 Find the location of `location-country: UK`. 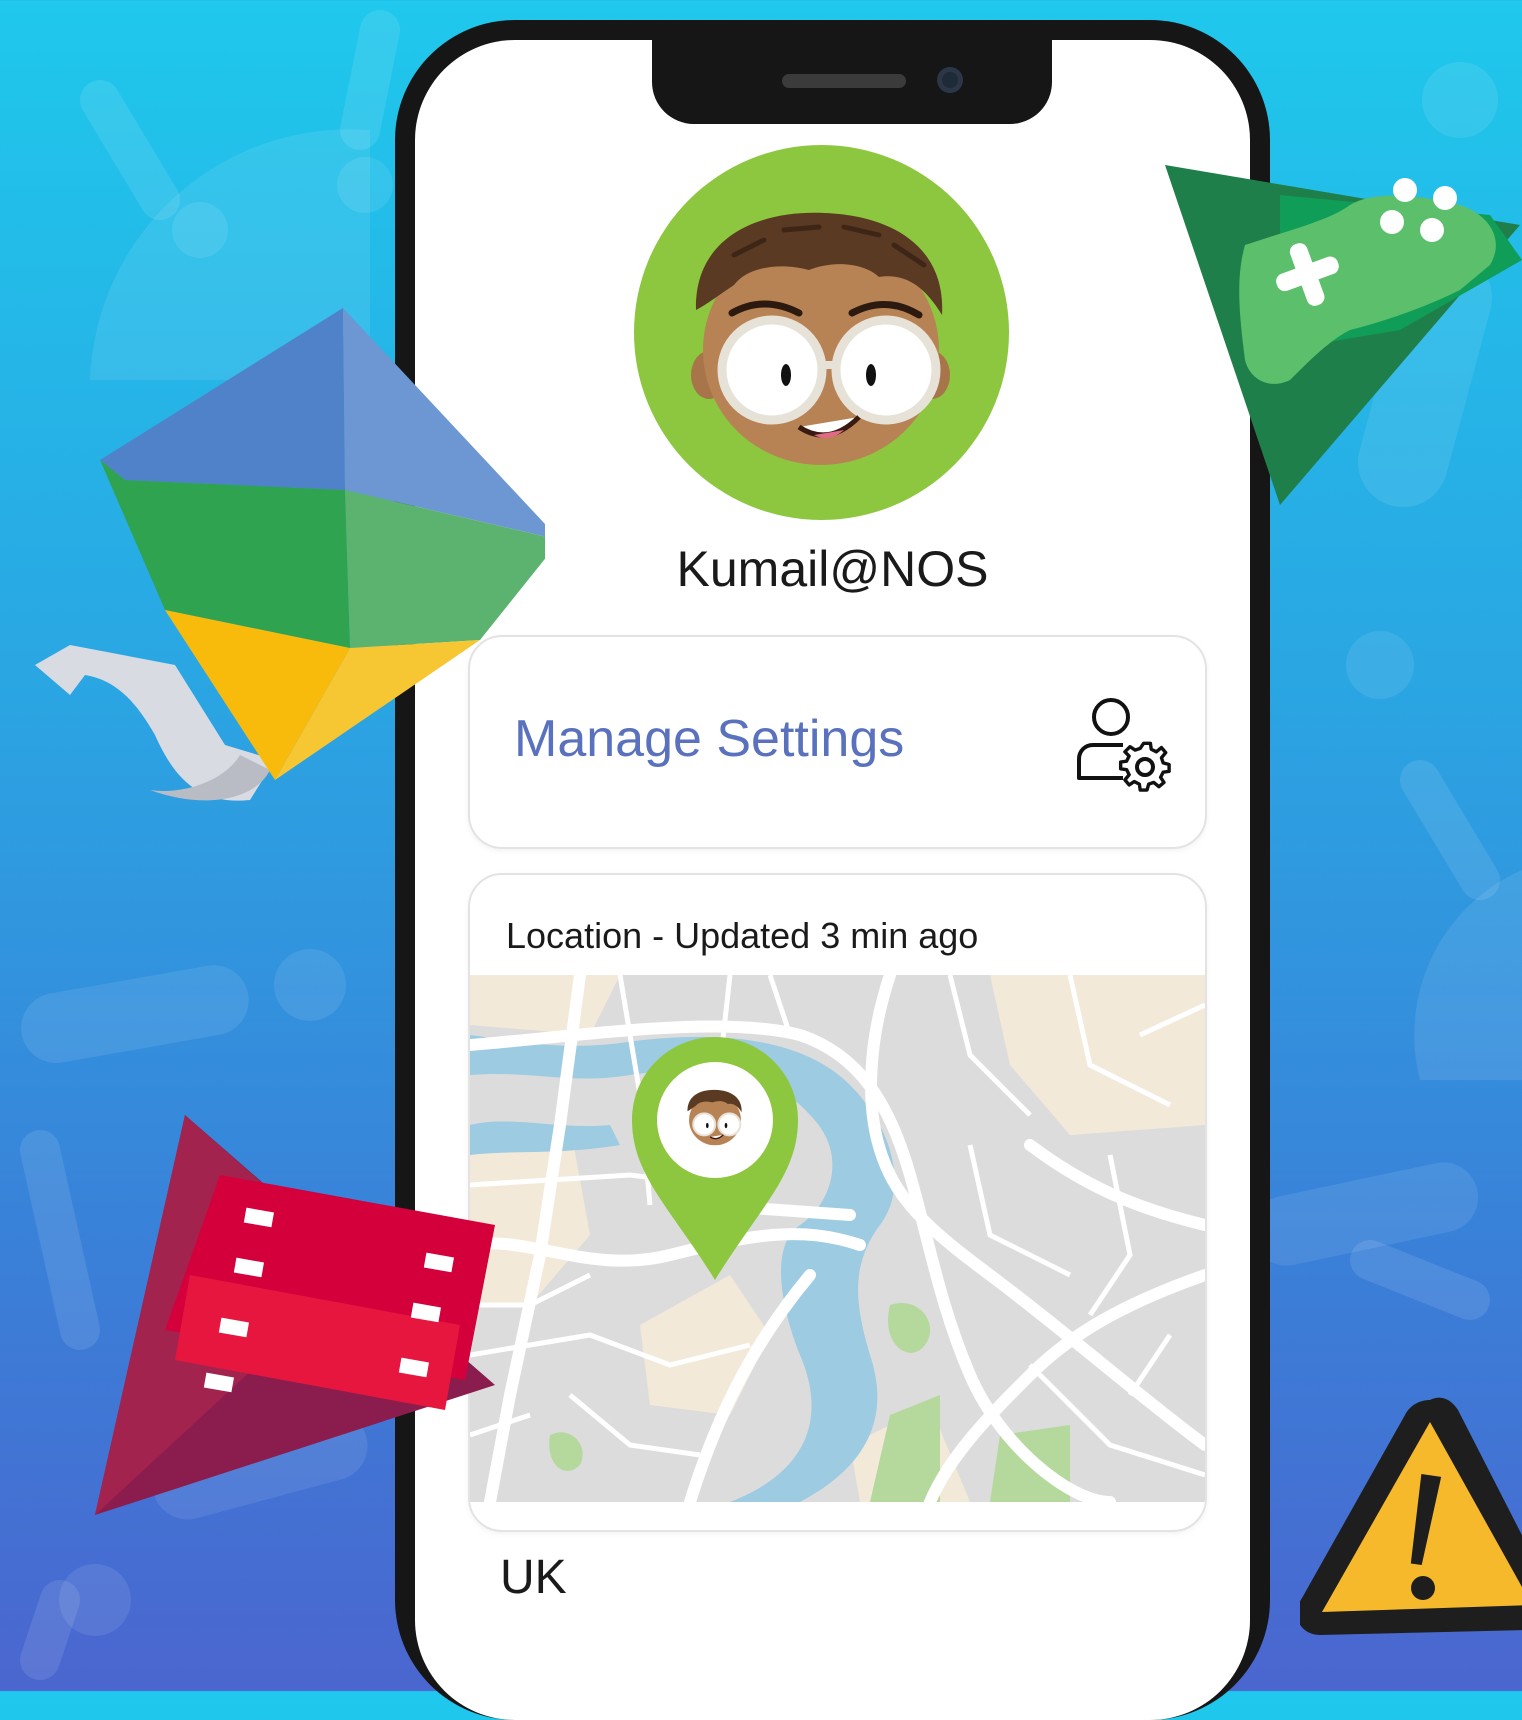

location-country: UK is located at coordinates (533, 1577).